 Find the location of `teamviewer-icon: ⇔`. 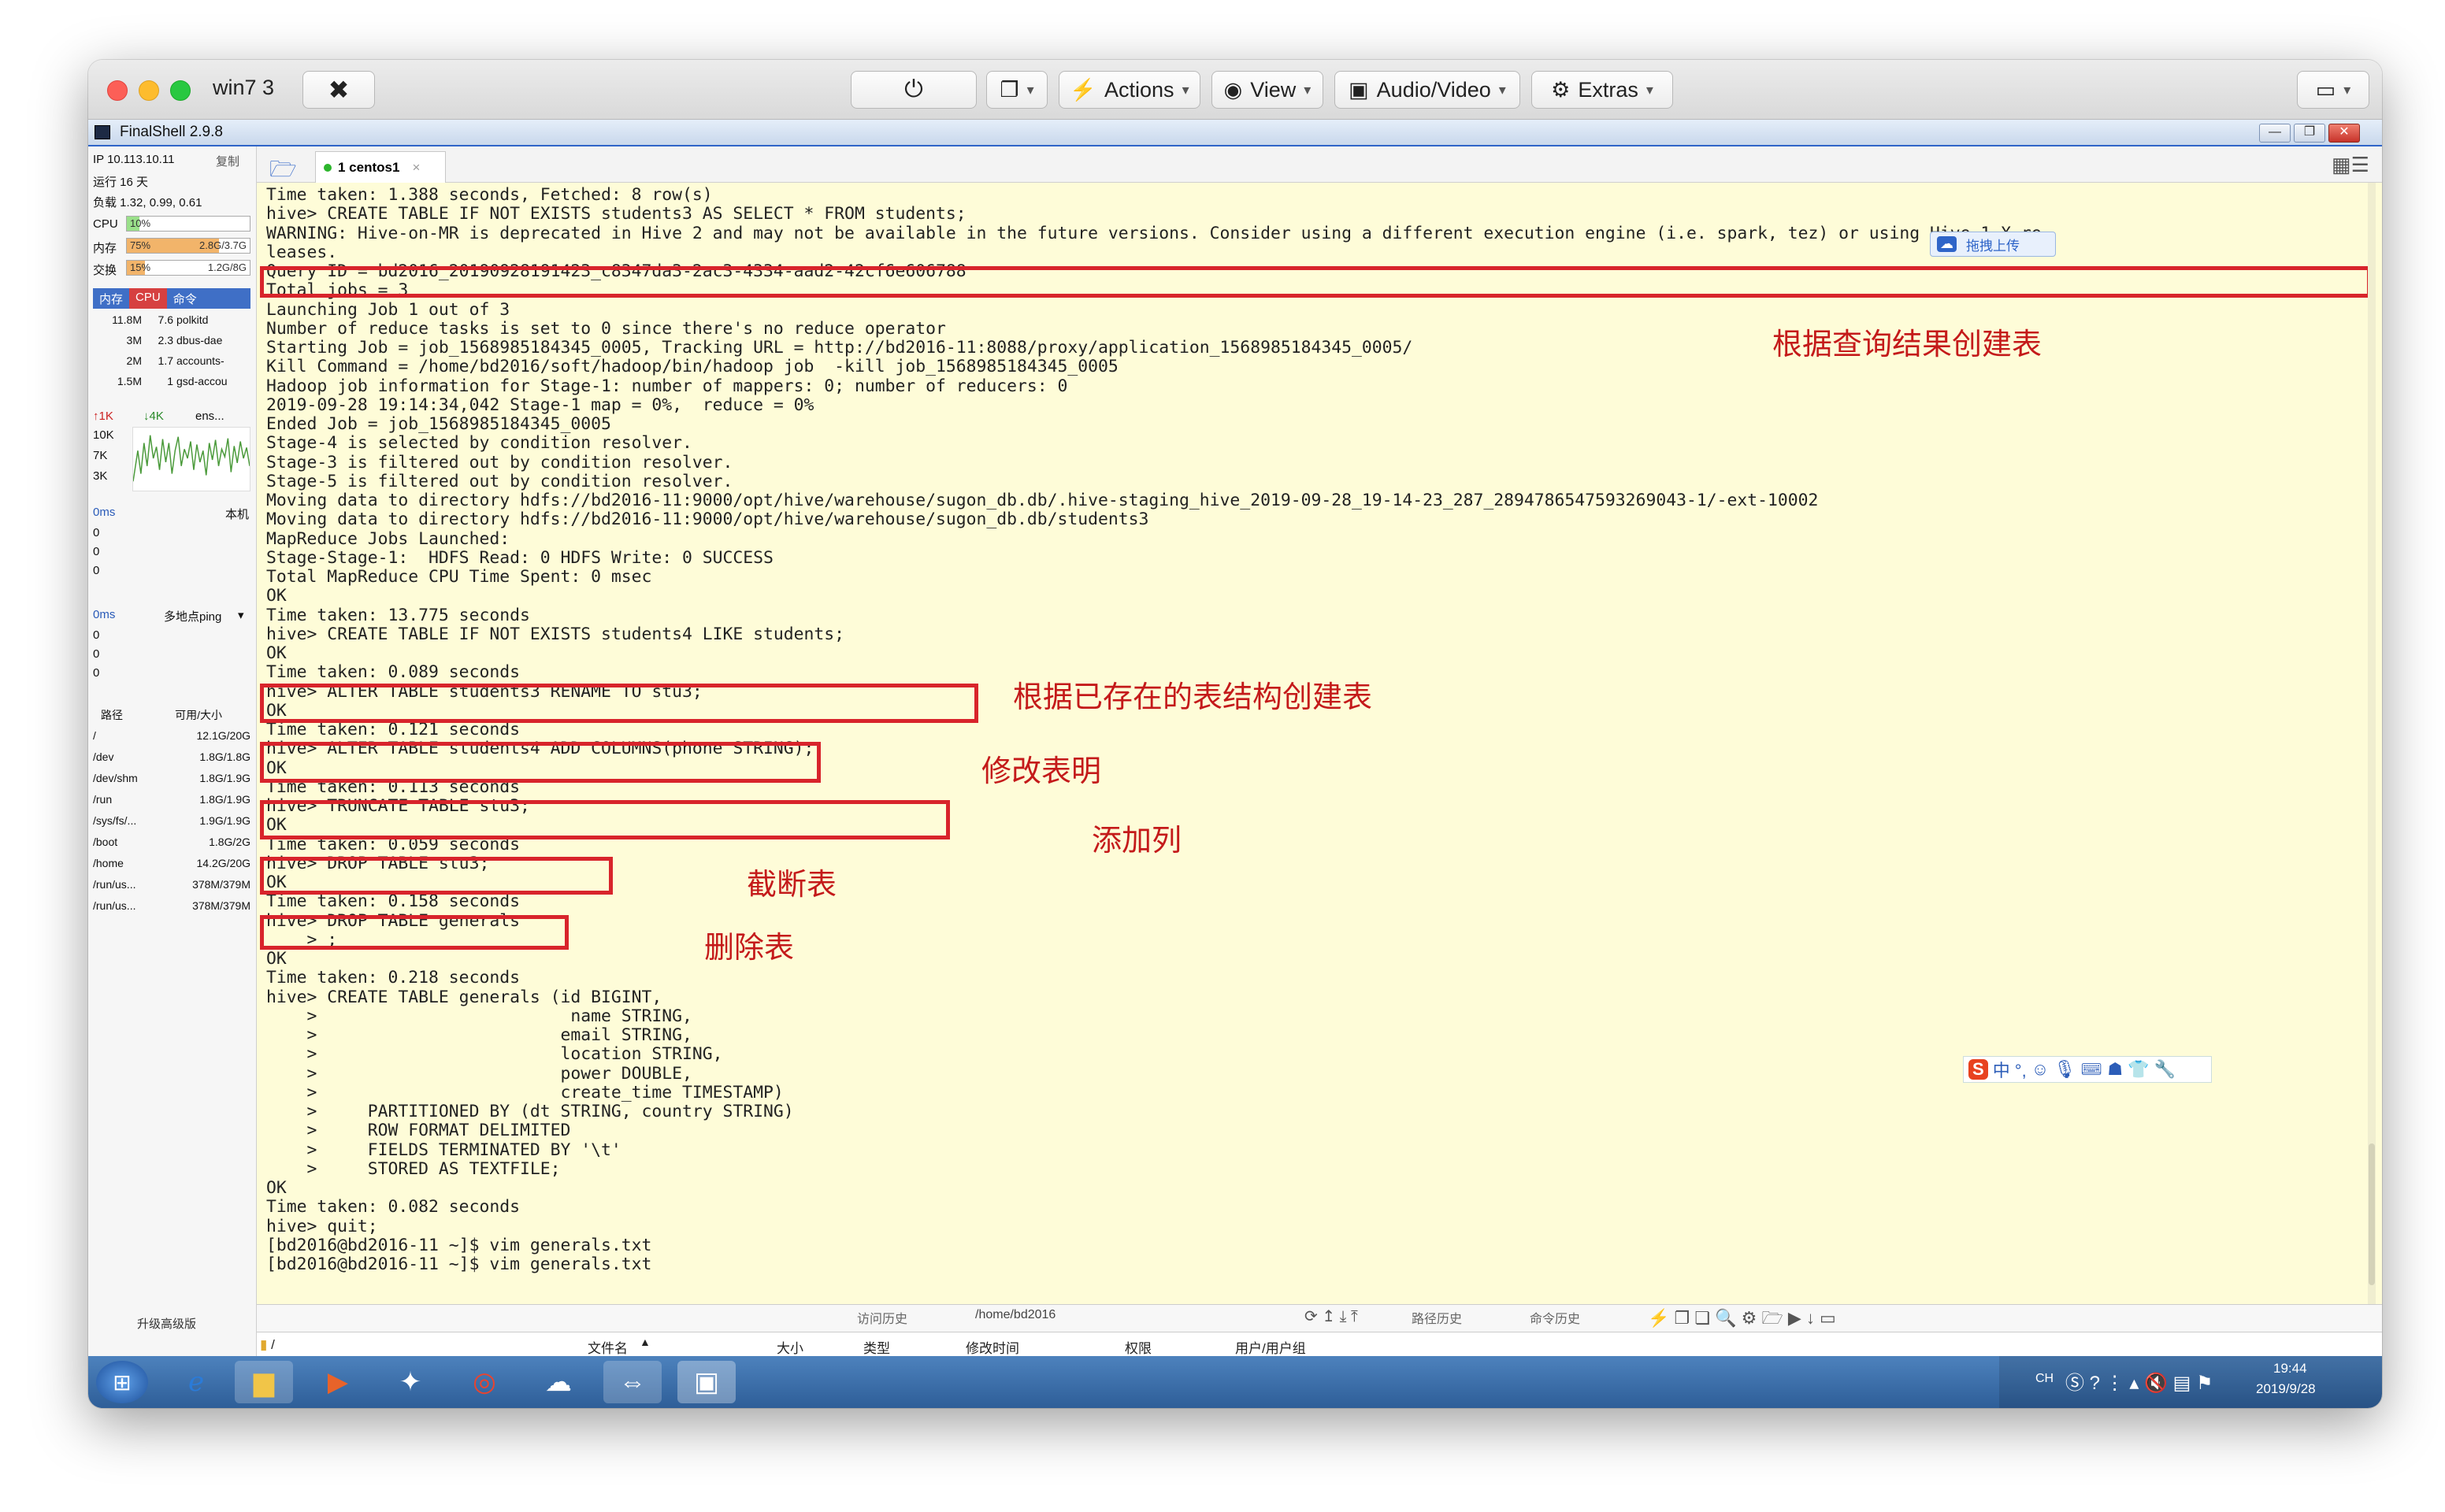

teamviewer-icon: ⇔ is located at coordinates (632, 1382).